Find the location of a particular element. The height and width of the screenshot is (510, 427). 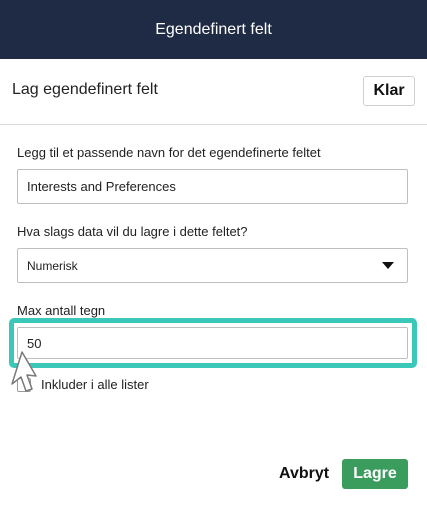

include-checkbox-label: Inkluder i alle lister is located at coordinates (95, 384).